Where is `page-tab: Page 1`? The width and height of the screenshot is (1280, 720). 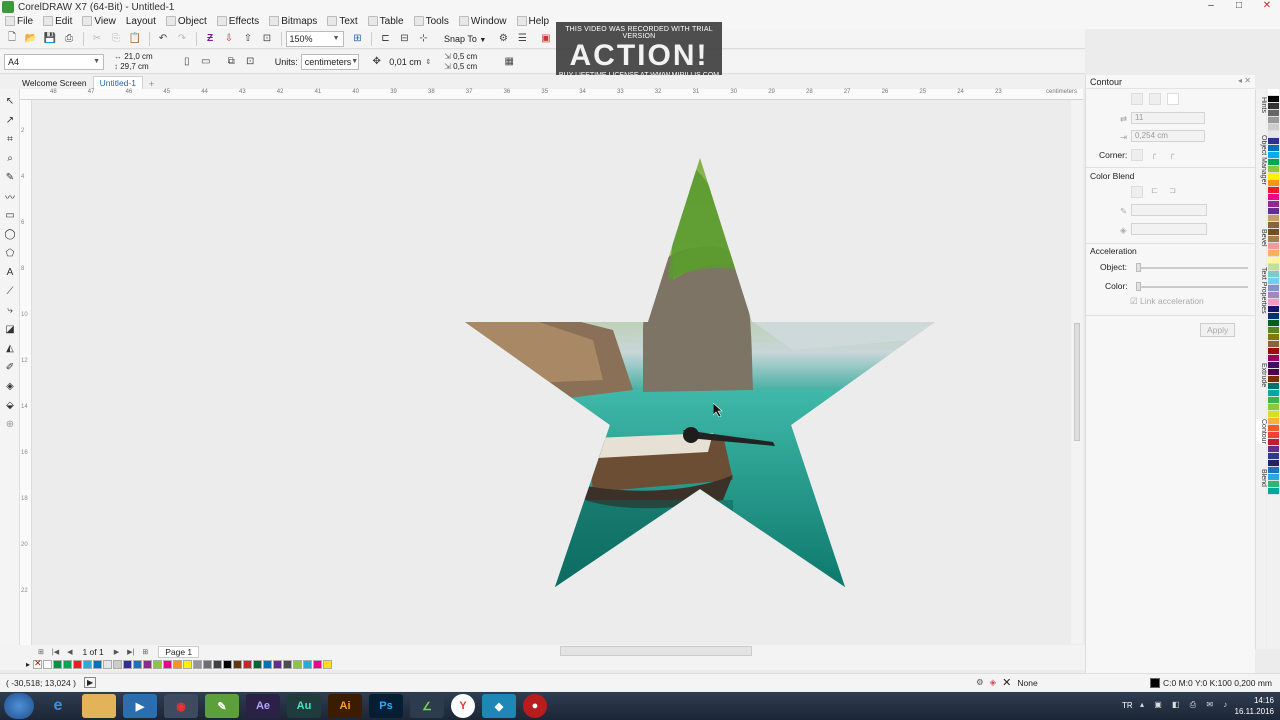
page-tab: Page 1 is located at coordinates (179, 651).